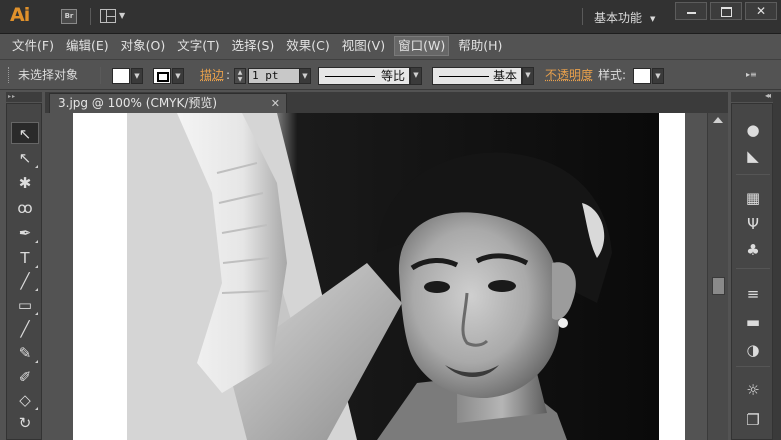  I want to click on direct-selection-tool-icon: ↖, so click(25, 158).